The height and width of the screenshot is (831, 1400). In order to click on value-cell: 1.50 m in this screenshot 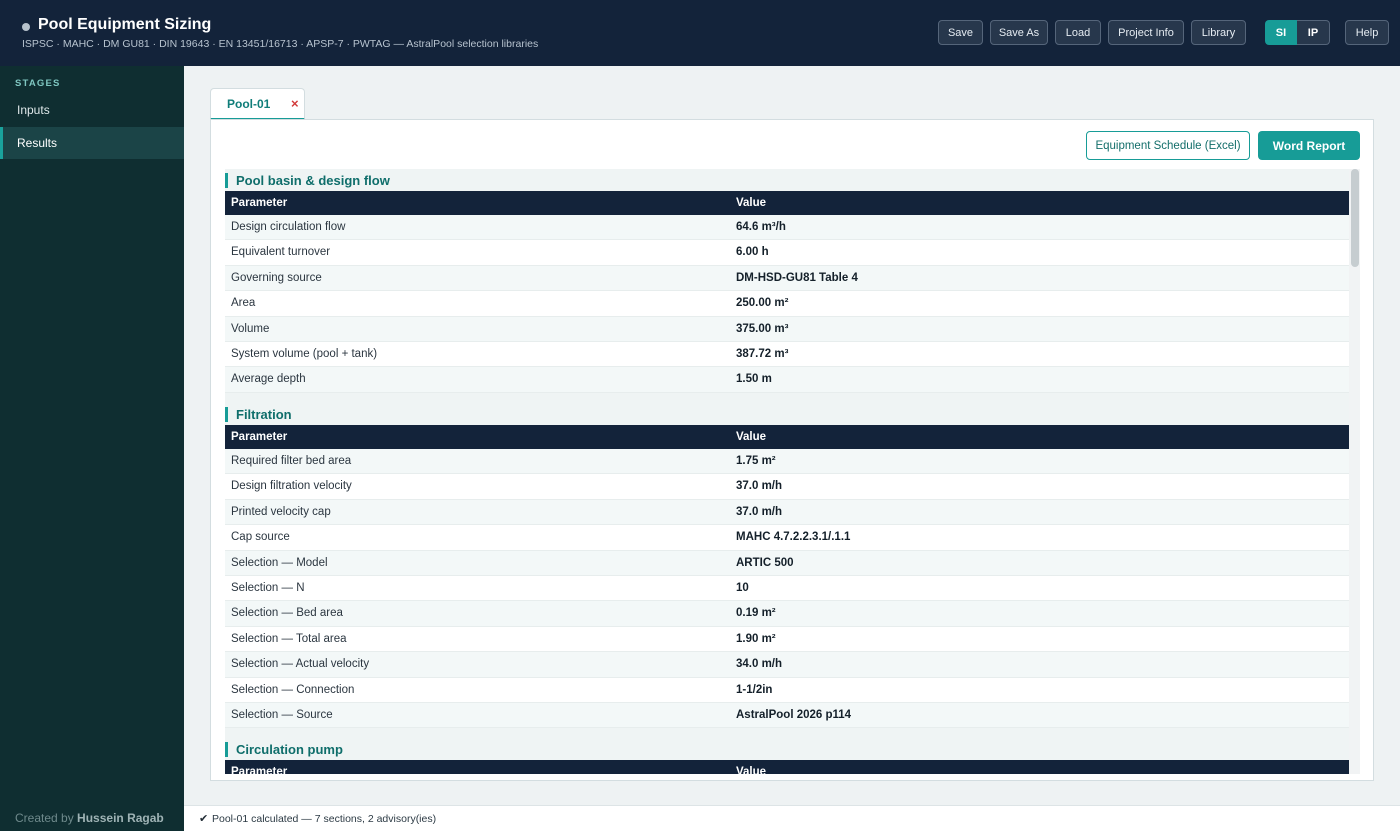, I will do `click(754, 379)`.